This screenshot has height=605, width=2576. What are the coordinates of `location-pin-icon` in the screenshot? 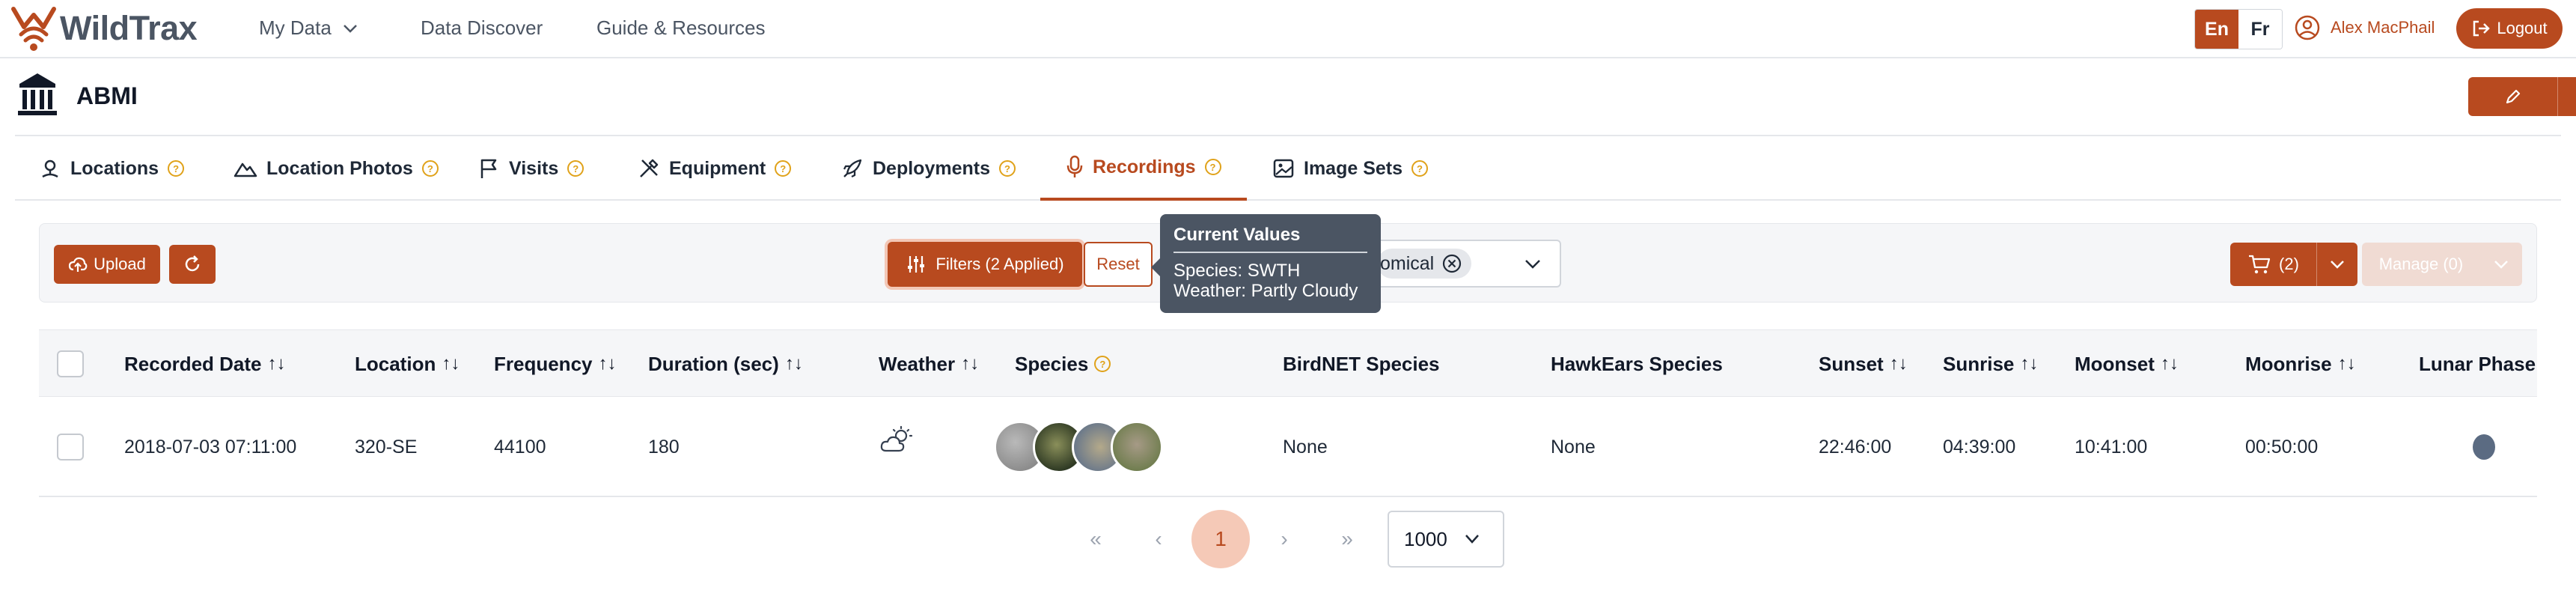 It's located at (50, 168).